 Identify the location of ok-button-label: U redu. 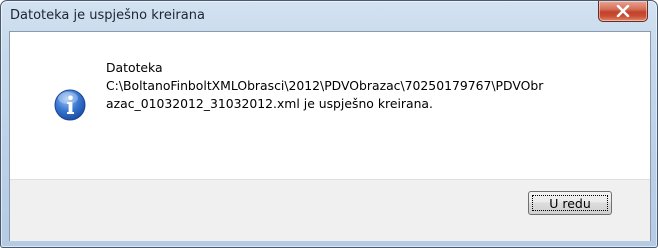
(570, 203).